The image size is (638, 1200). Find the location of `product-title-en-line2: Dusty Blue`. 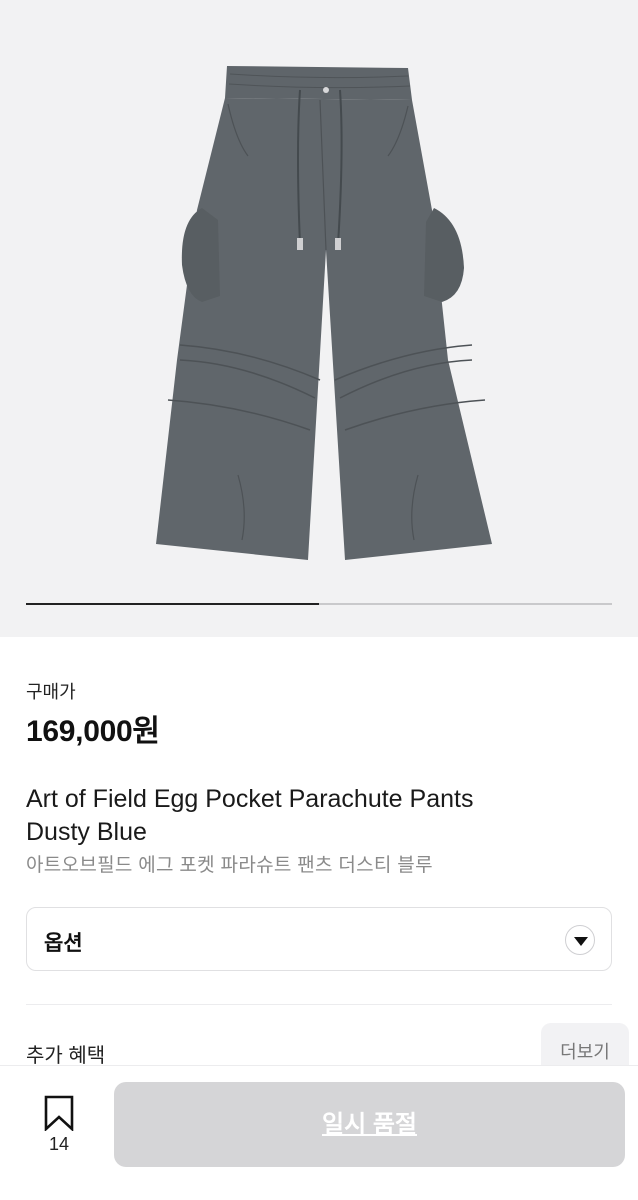

product-title-en-line2: Dusty Blue is located at coordinates (86, 832).